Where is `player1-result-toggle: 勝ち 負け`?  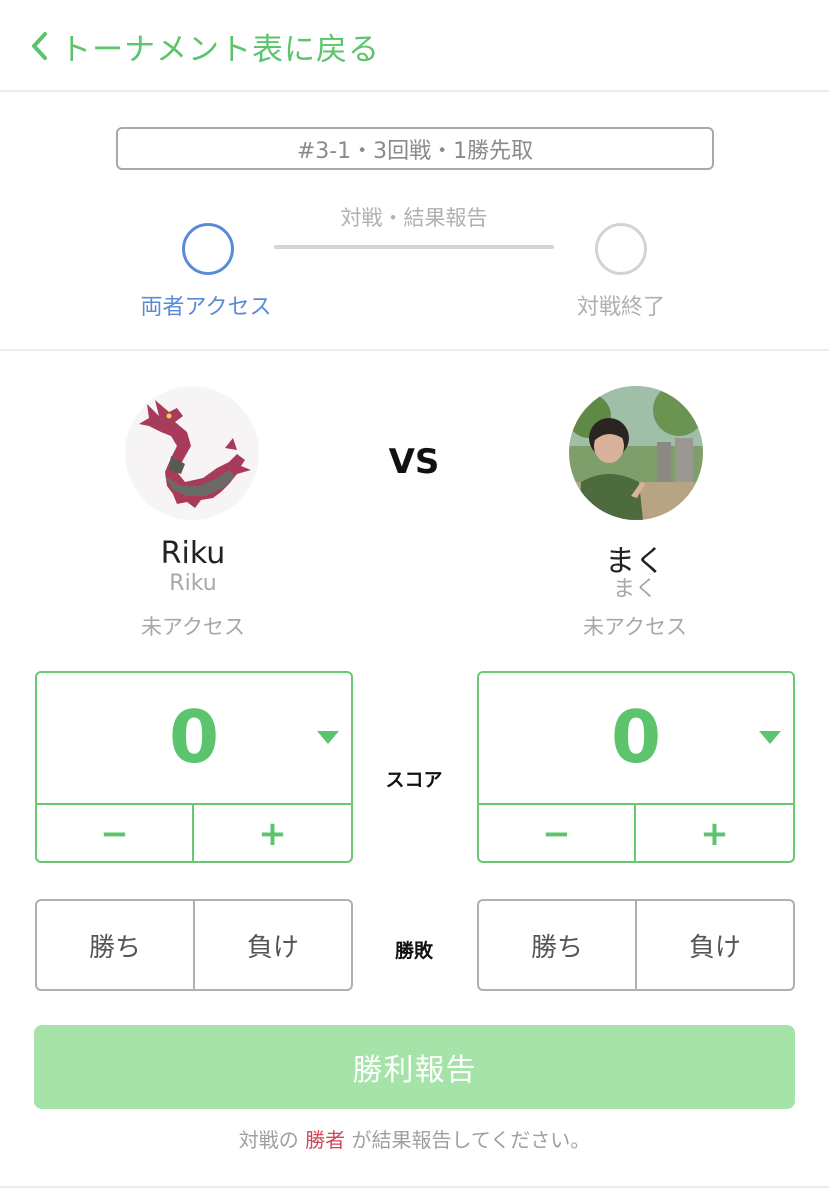
player1-result-toggle: 勝ち 負け is located at coordinates (194, 945).